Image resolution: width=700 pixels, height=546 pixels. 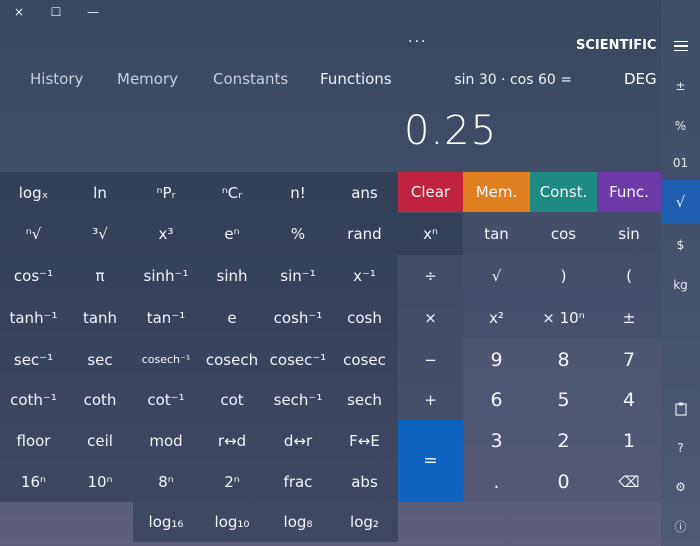 I want to click on key-coth: coth, so click(x=100, y=400).